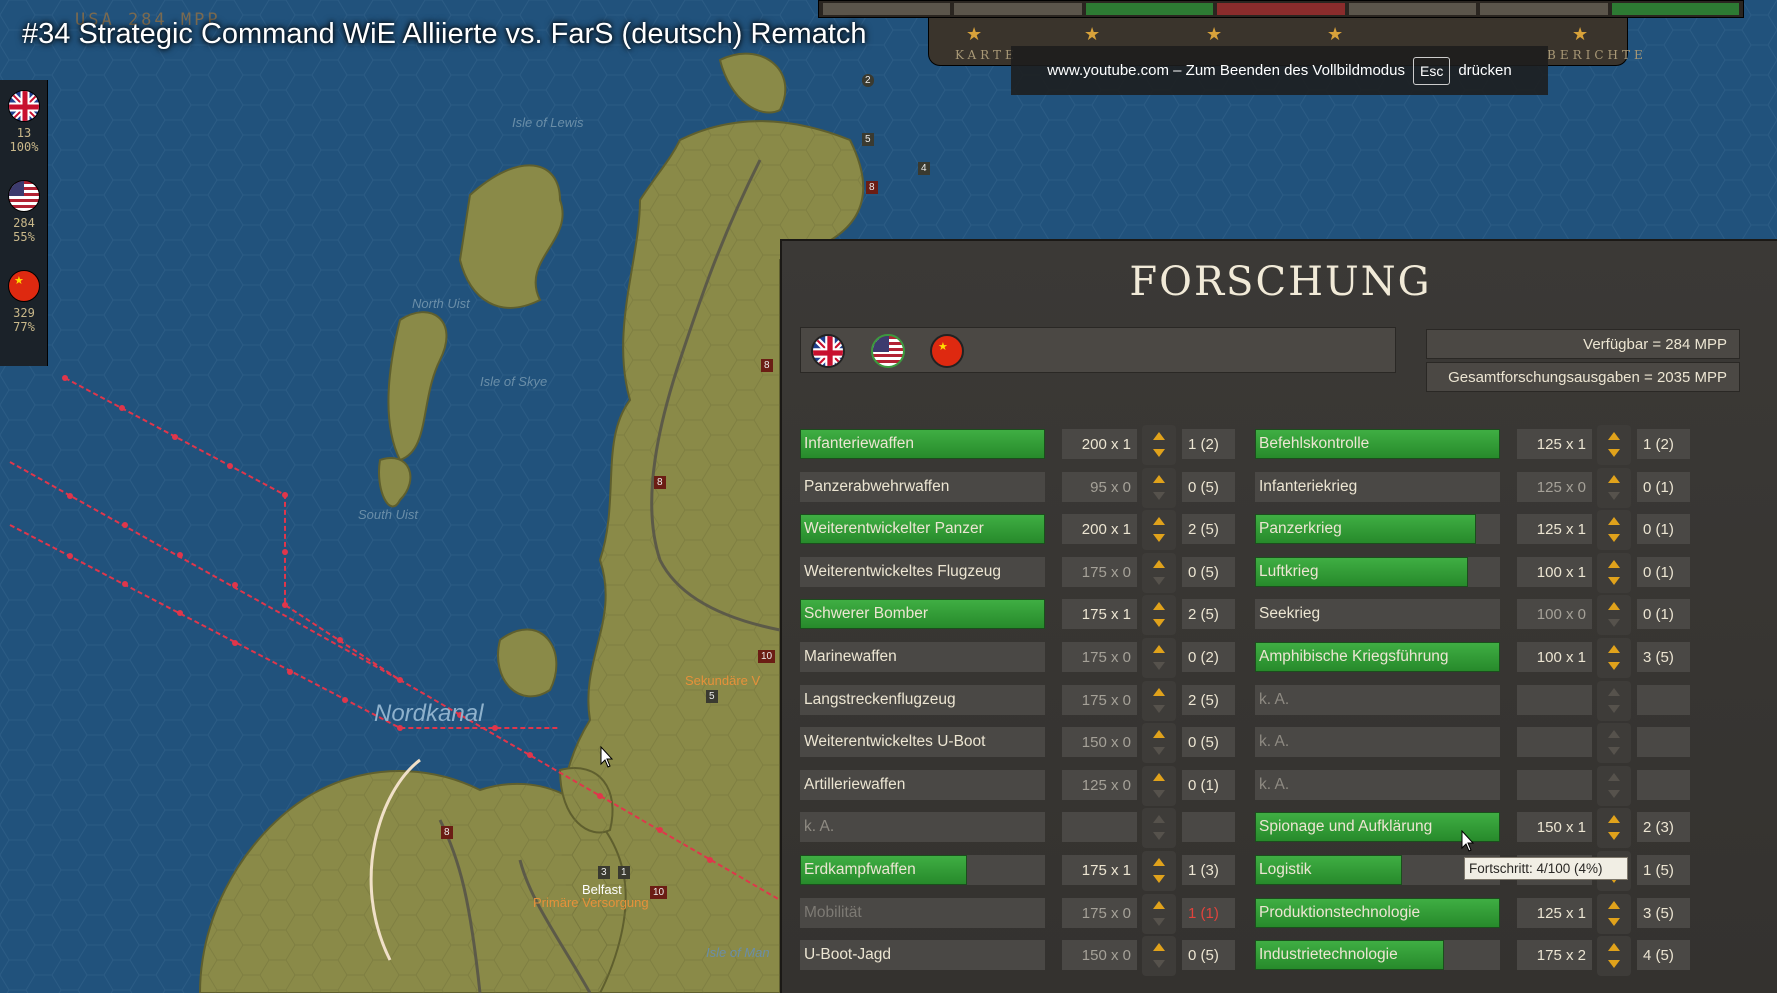 This screenshot has width=1777, height=993. Describe the element at coordinates (1377, 486) in the screenshot. I see `research-name: Infanteriekrieg` at that location.